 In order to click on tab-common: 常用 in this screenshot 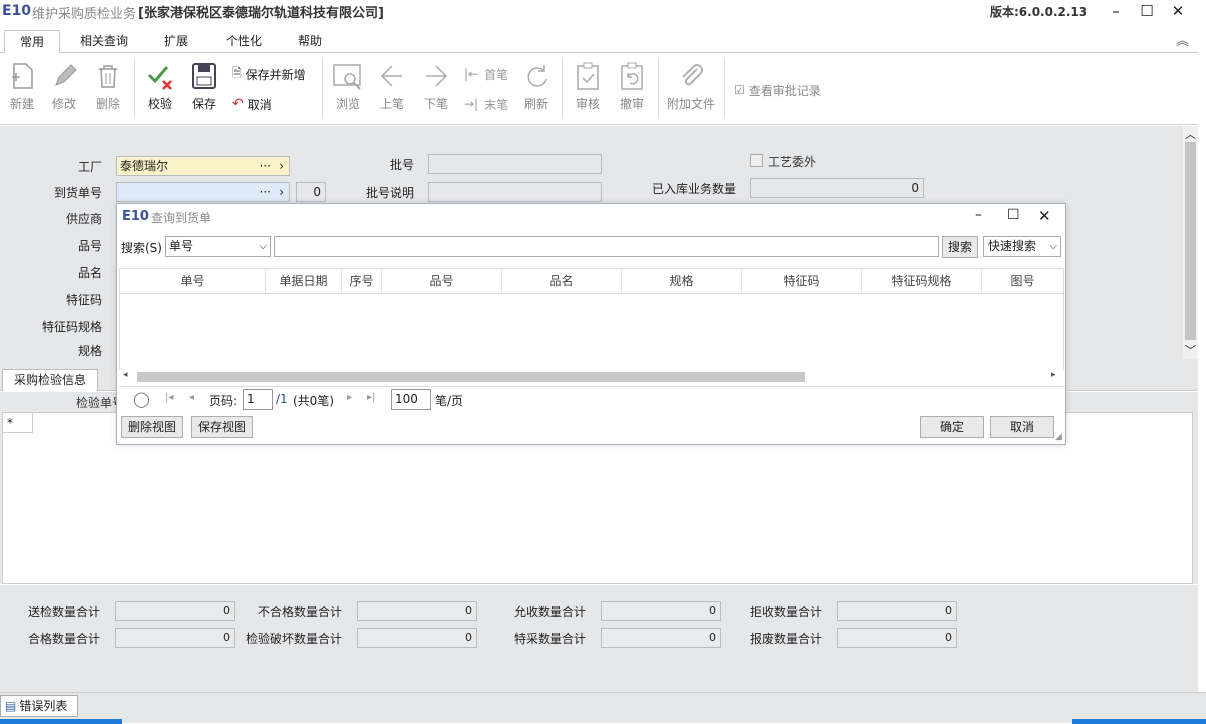, I will do `click(32, 42)`.